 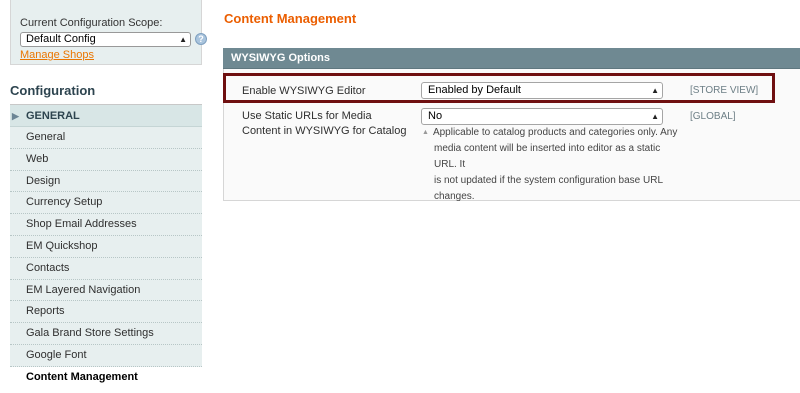 What do you see at coordinates (201, 39) in the screenshot?
I see `help-icon: ?` at bounding box center [201, 39].